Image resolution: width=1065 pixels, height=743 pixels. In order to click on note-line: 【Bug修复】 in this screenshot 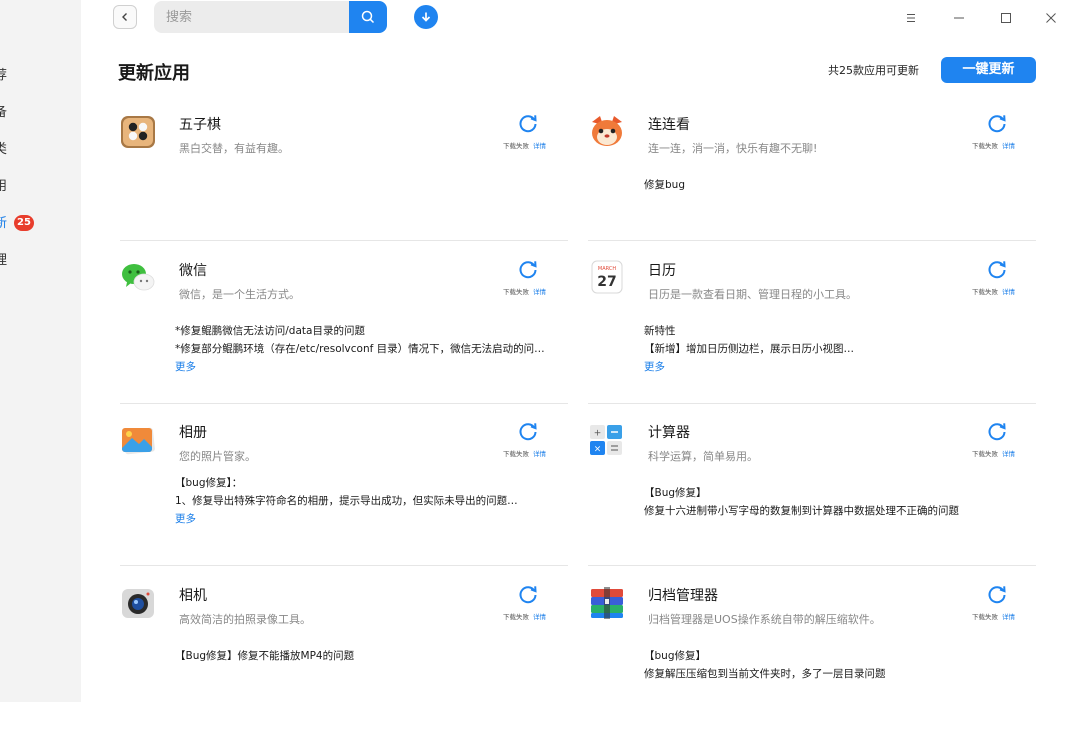, I will do `click(675, 493)`.